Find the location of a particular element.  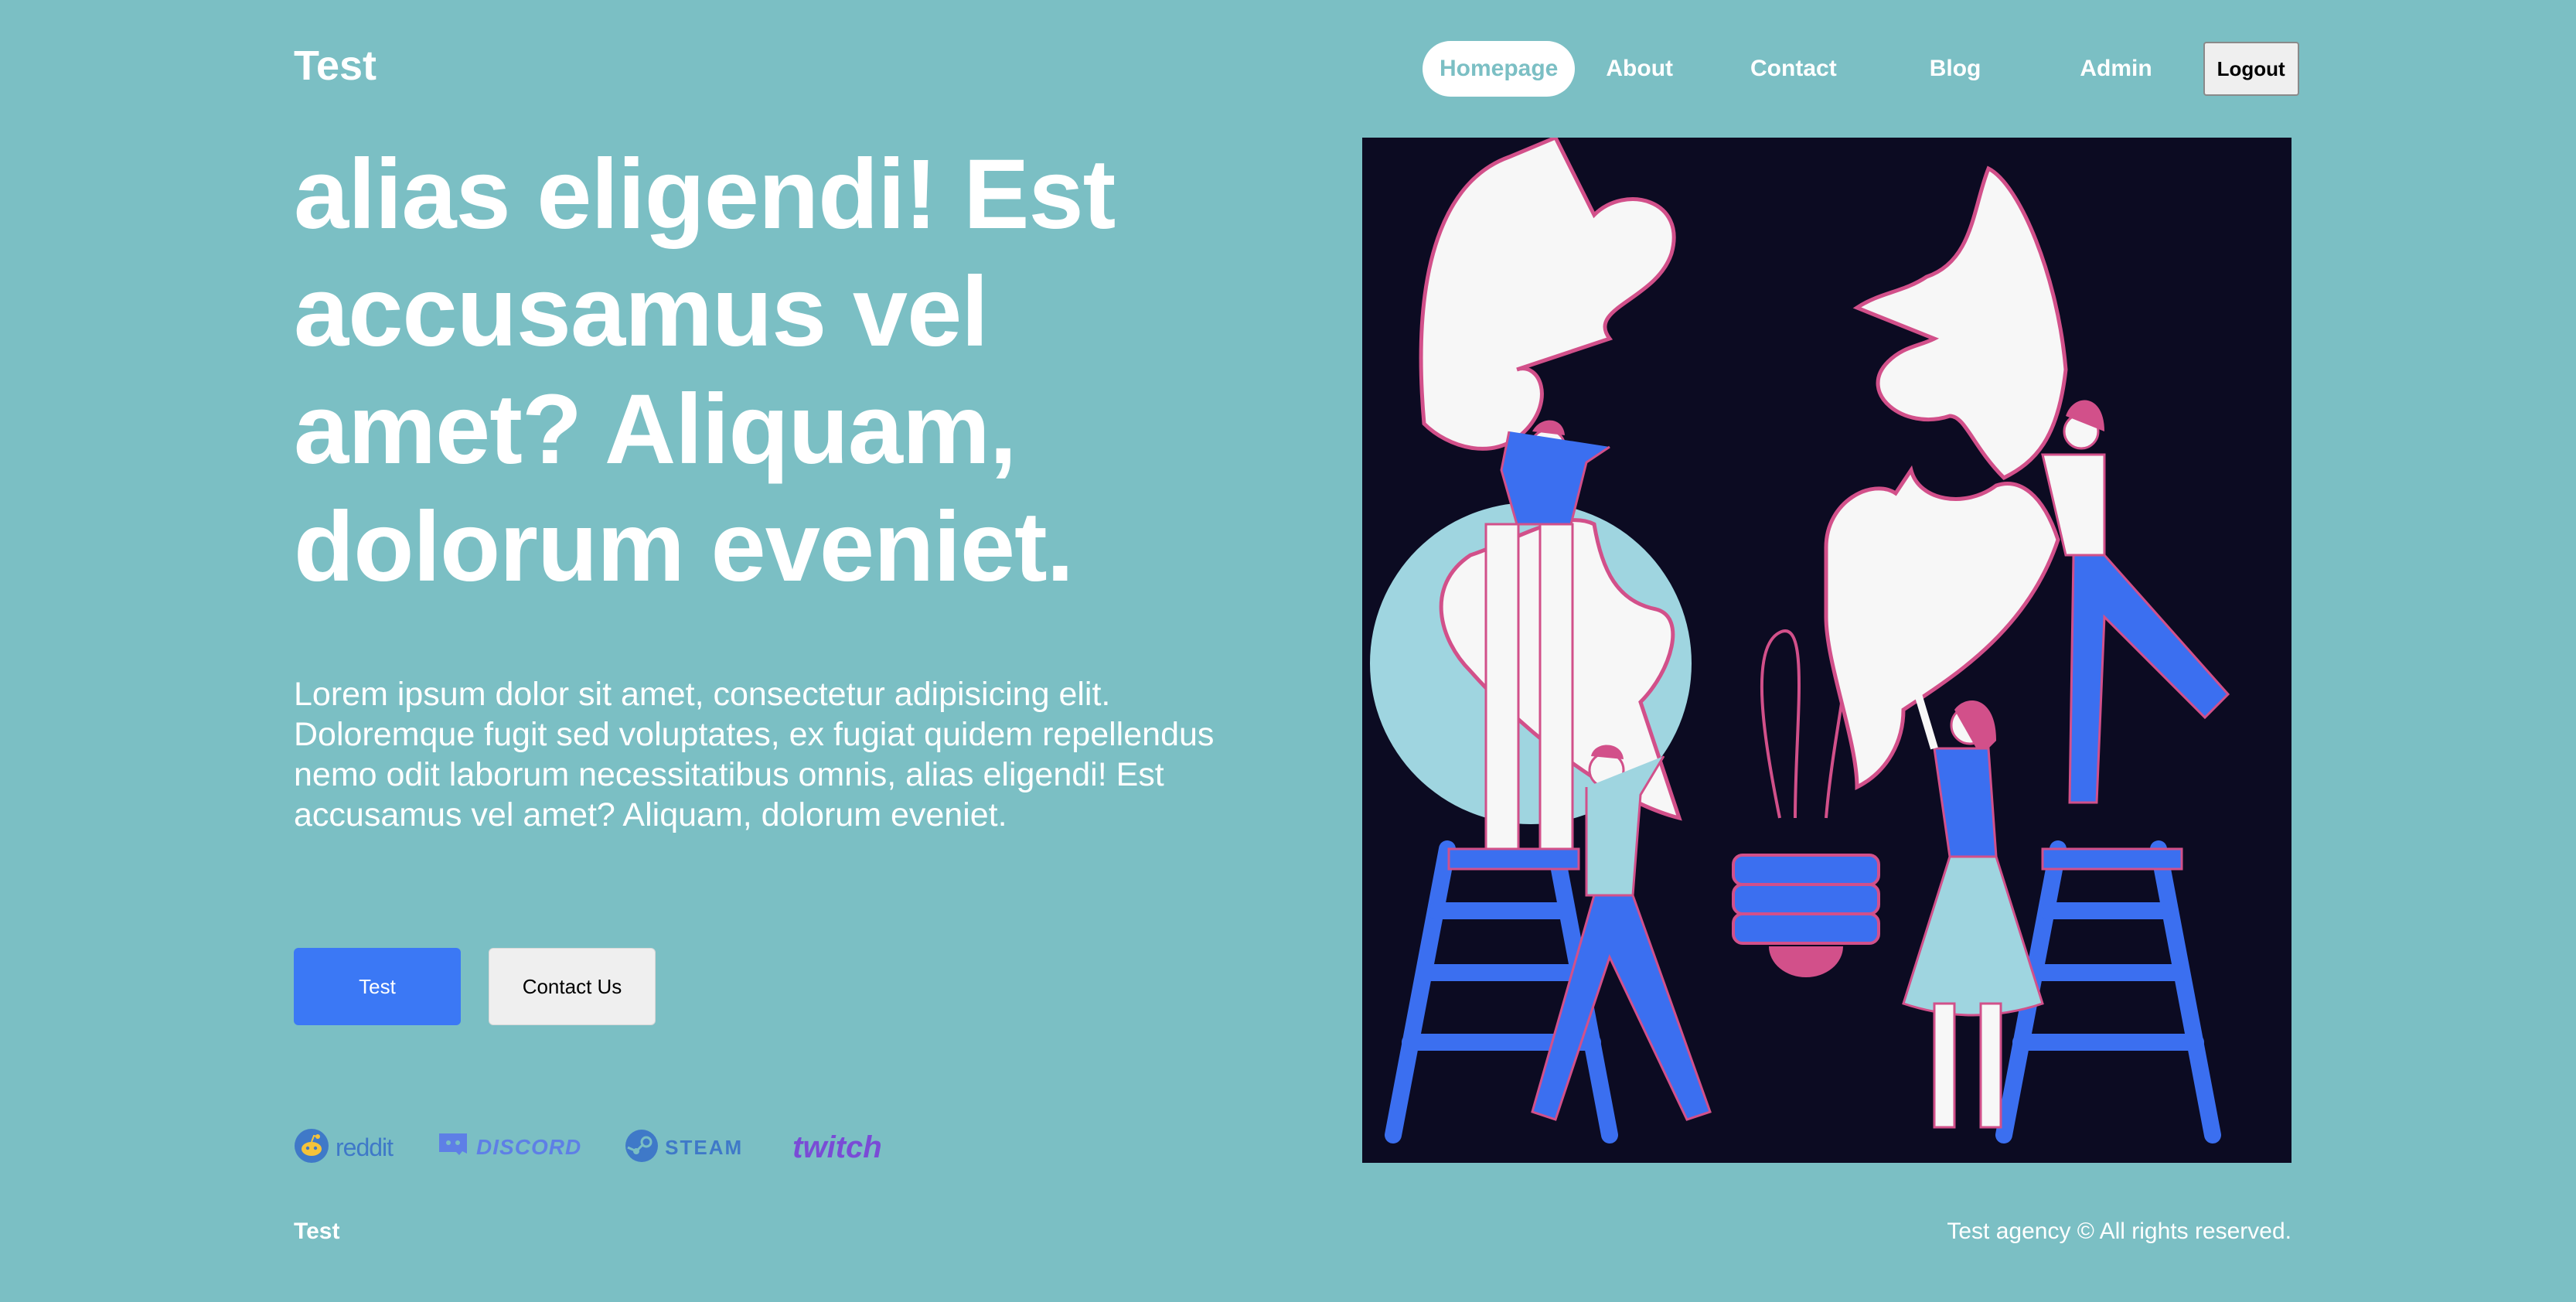

steam-logo: STEAM is located at coordinates (684, 1148).